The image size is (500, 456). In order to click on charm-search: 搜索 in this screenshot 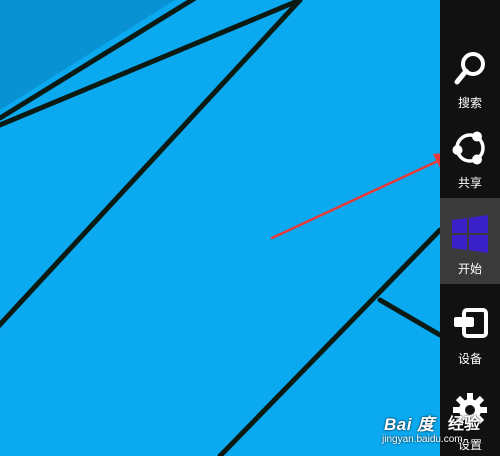, I will do `click(470, 81)`.